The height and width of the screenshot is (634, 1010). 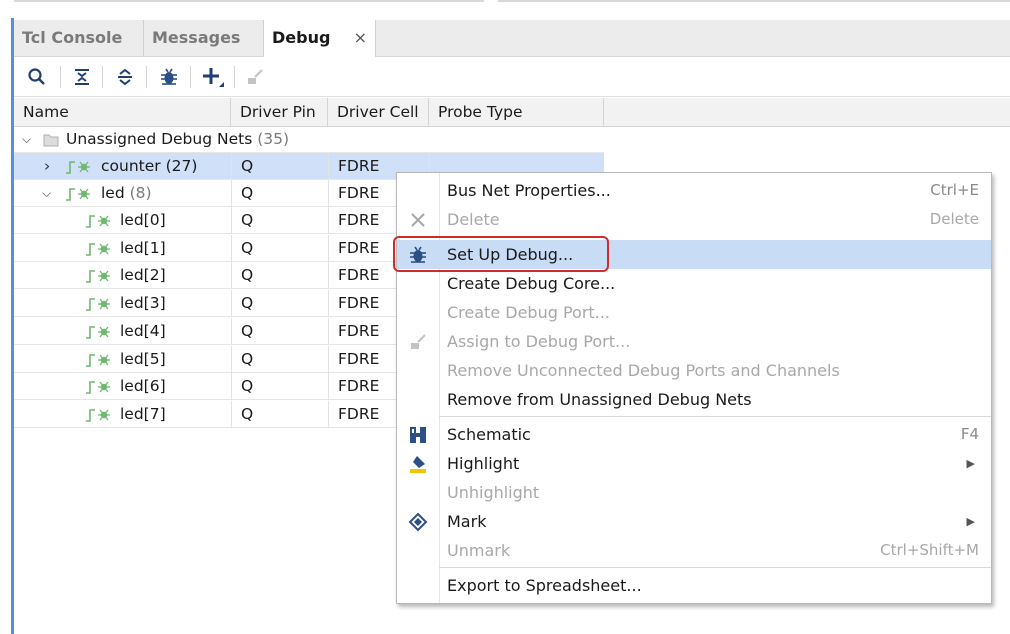 I want to click on net-name: led[6], so click(x=143, y=386).